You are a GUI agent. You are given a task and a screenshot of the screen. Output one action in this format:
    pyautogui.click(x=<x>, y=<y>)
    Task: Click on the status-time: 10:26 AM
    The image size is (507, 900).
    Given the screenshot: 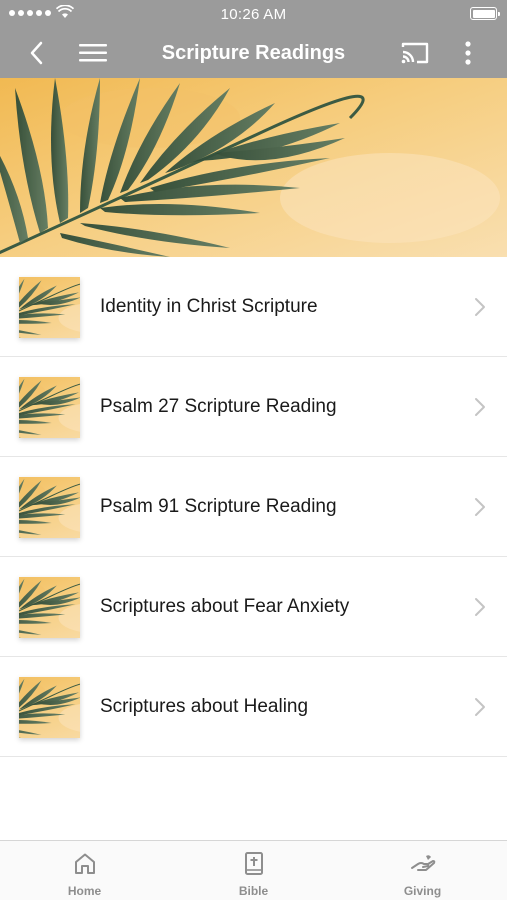 What is the action you would take?
    pyautogui.click(x=253, y=14)
    